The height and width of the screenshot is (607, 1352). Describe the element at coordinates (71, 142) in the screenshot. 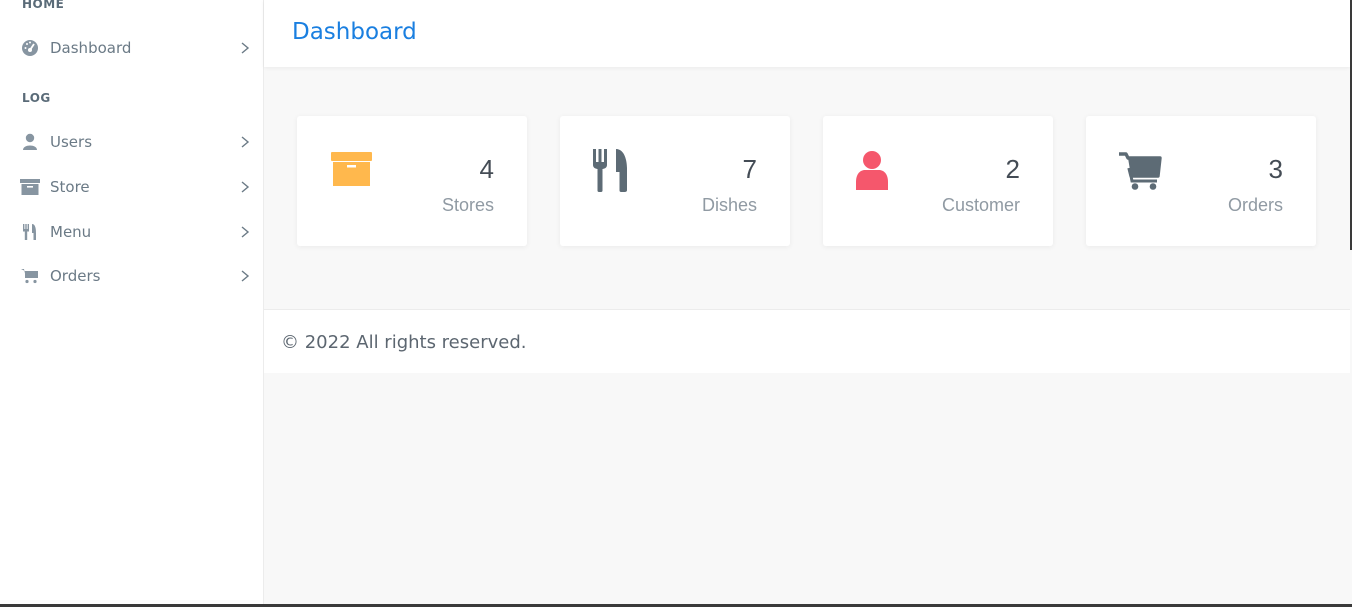

I see `sidebar-item-label: Users` at that location.